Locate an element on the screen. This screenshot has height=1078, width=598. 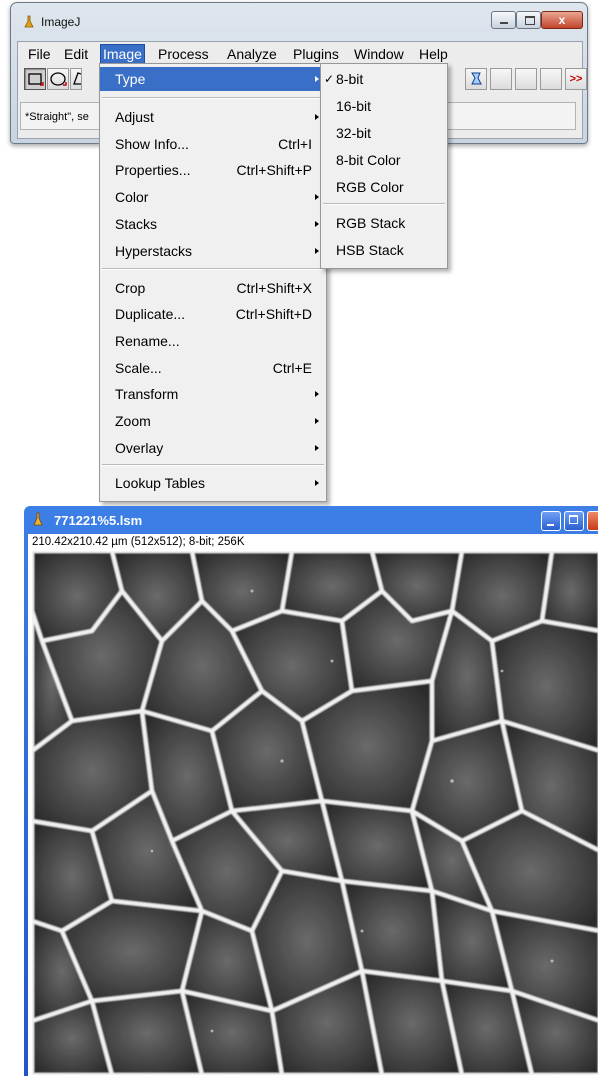
menu-item-show-info: Show Info... Ctrl+I is located at coordinates (213, 144).